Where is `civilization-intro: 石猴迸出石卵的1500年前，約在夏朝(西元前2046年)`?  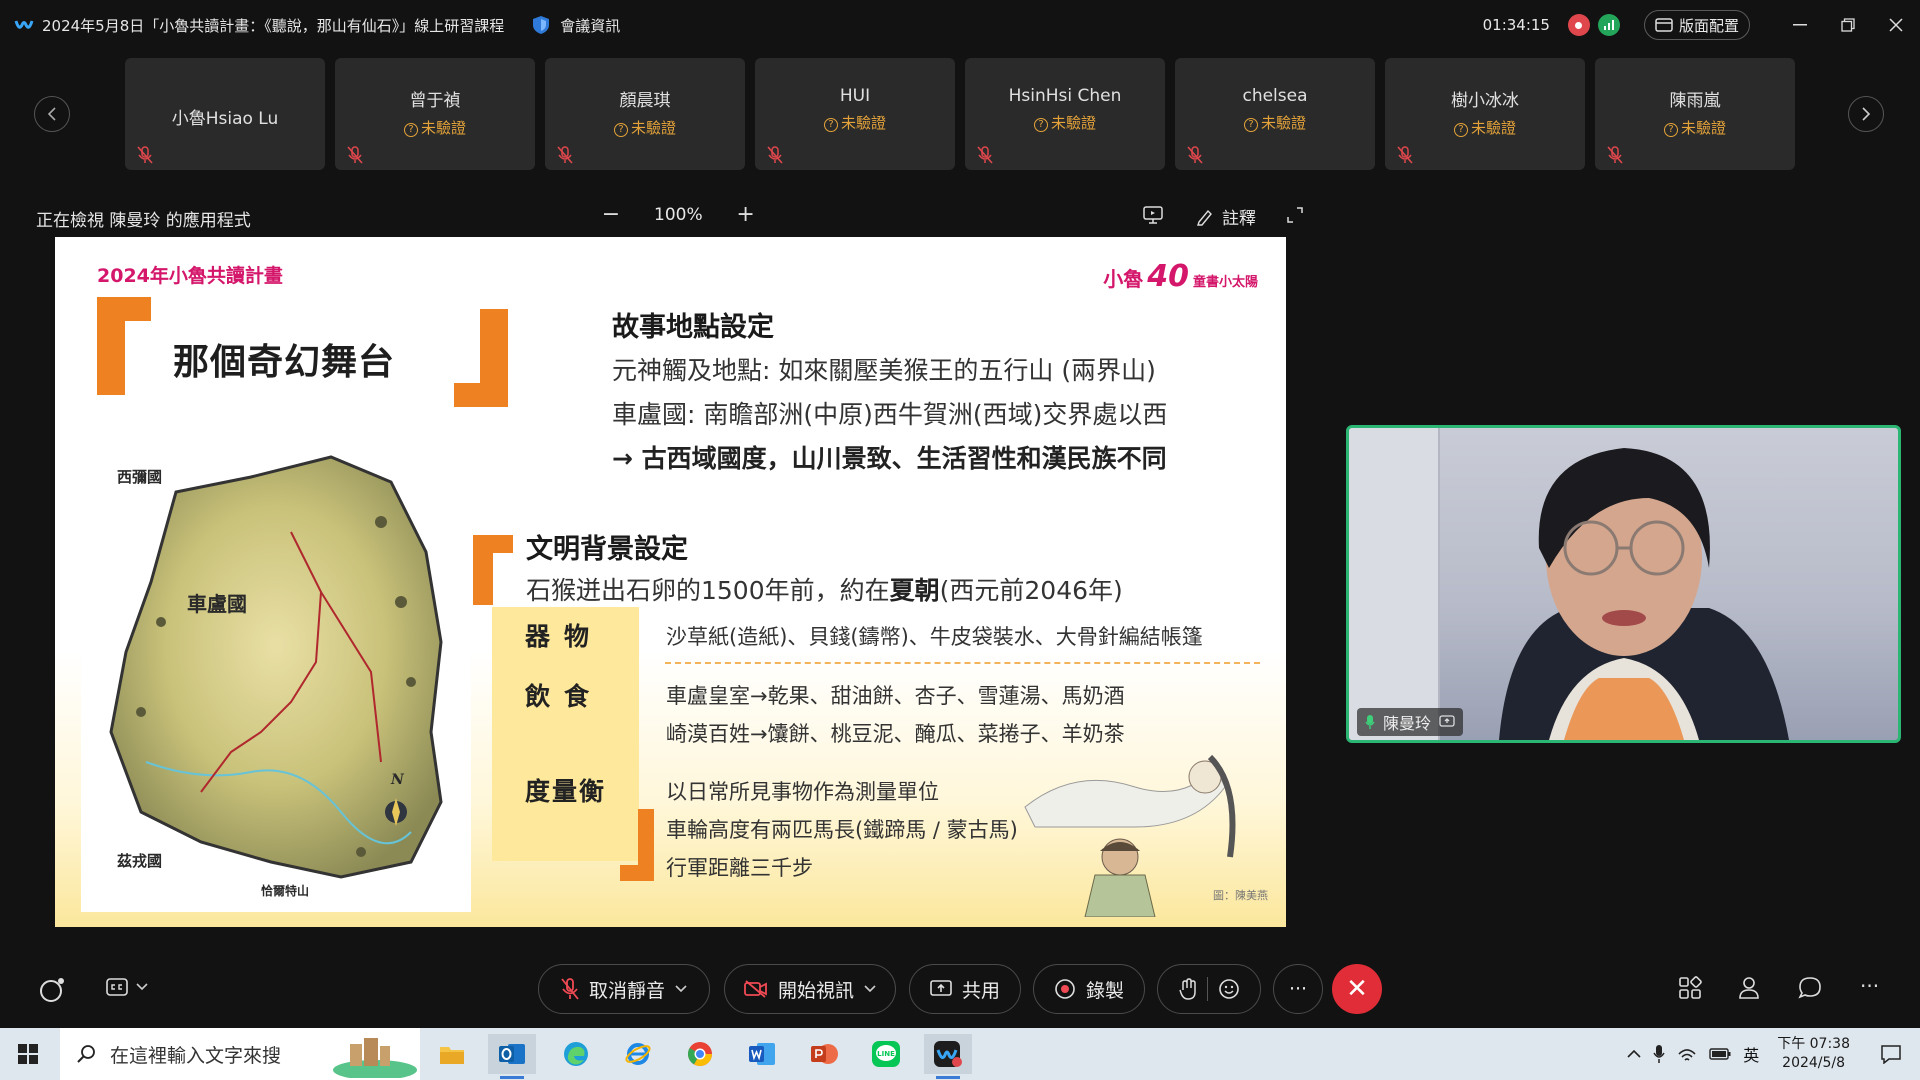 civilization-intro: 石猴迸出石卵的1500年前，約在夏朝(西元前2046年) is located at coordinates (824, 590).